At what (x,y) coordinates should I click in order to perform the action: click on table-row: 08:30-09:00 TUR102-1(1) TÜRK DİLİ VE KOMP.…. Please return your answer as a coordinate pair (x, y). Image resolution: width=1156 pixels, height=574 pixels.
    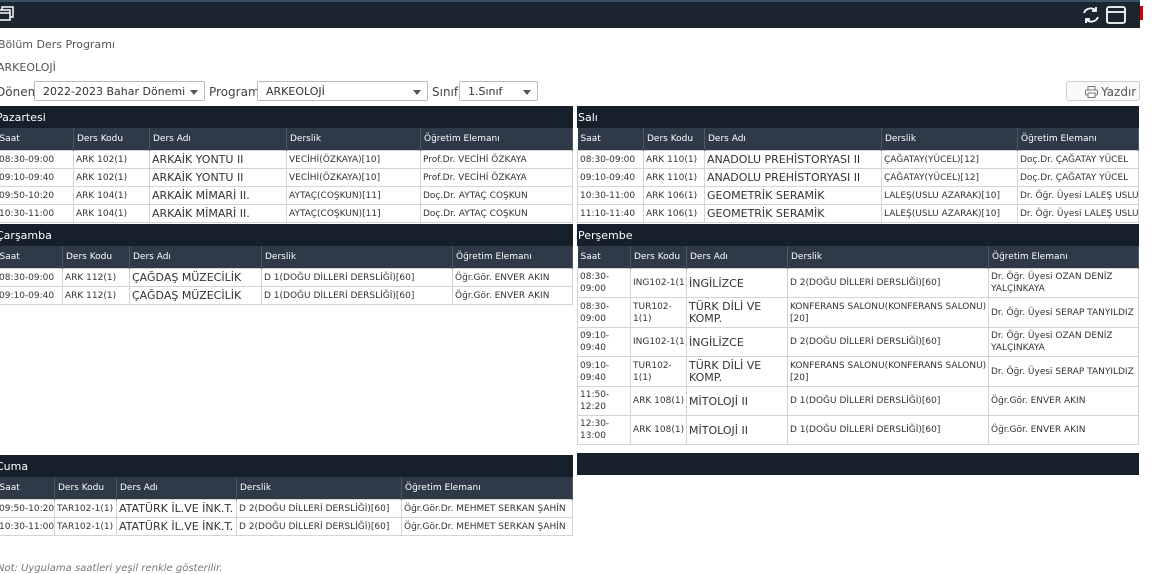
    Looking at the image, I should click on (858, 312).